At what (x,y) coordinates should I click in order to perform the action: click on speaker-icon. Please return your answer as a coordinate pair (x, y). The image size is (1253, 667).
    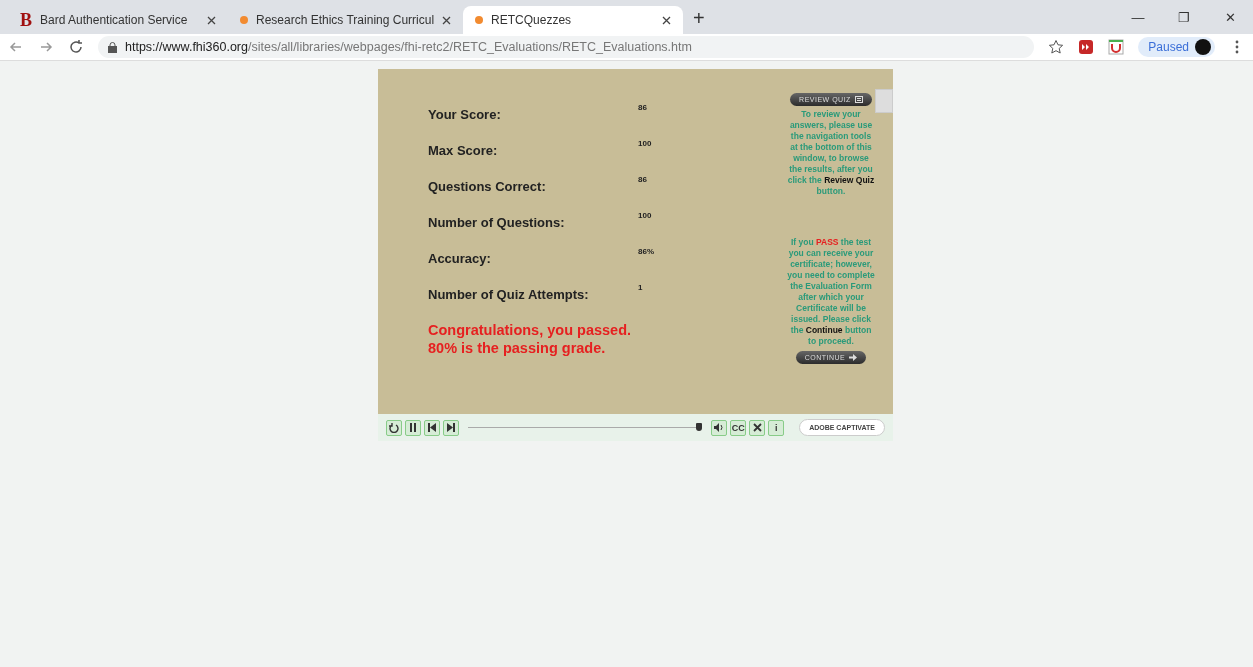
    Looking at the image, I should click on (719, 427).